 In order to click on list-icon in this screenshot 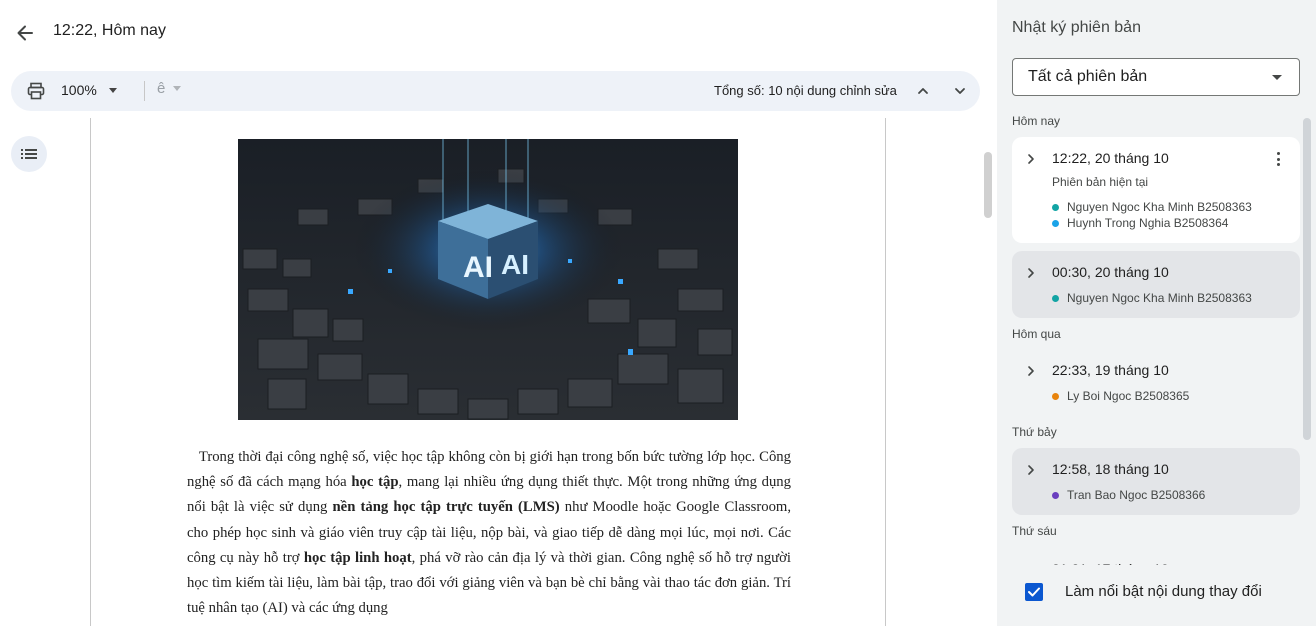, I will do `click(29, 154)`.